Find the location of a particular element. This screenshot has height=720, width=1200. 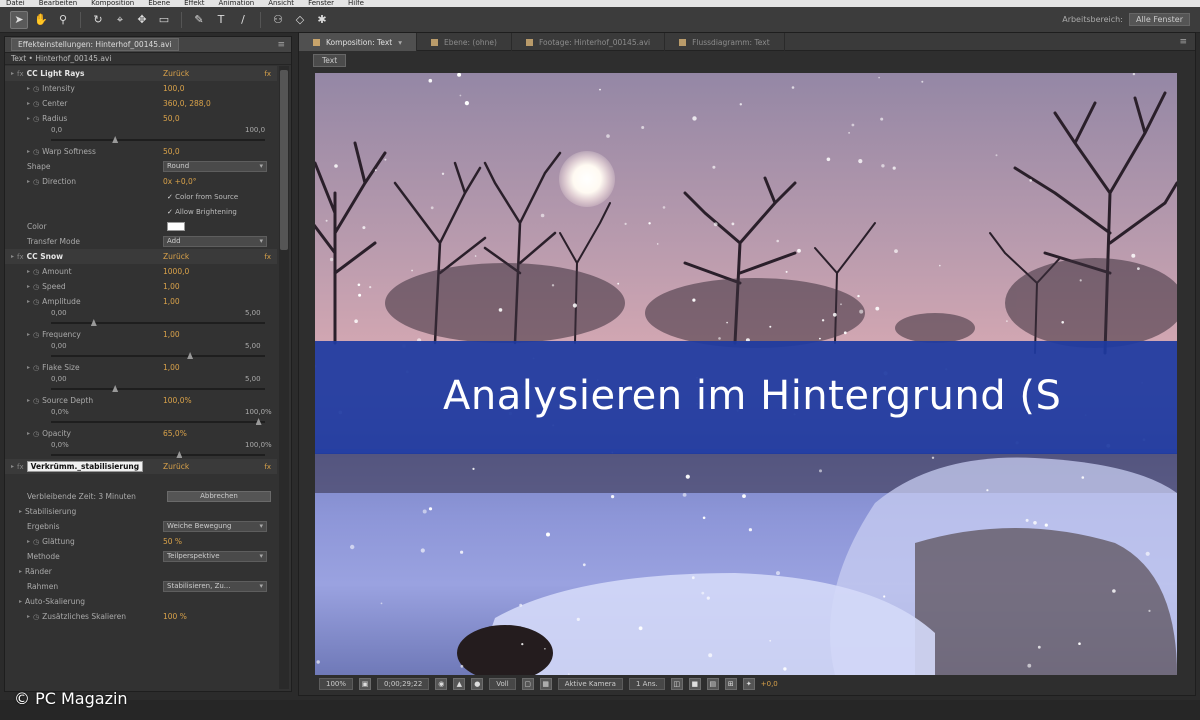

selection-arrow-icon: ➤ is located at coordinates (19, 19).